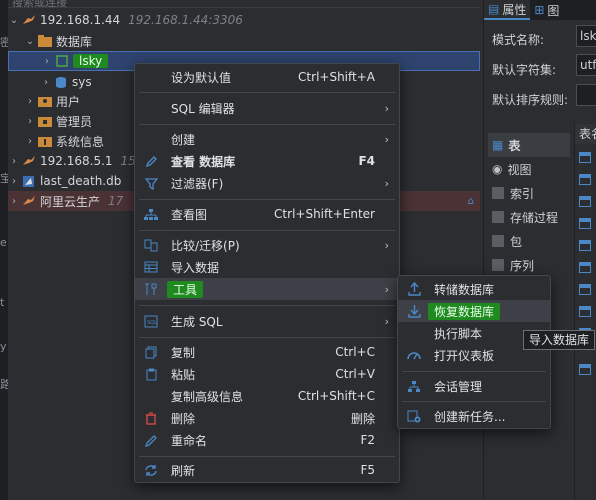 The height and width of the screenshot is (500, 596). I want to click on tab-properties: ▤ 属性, so click(507, 10).